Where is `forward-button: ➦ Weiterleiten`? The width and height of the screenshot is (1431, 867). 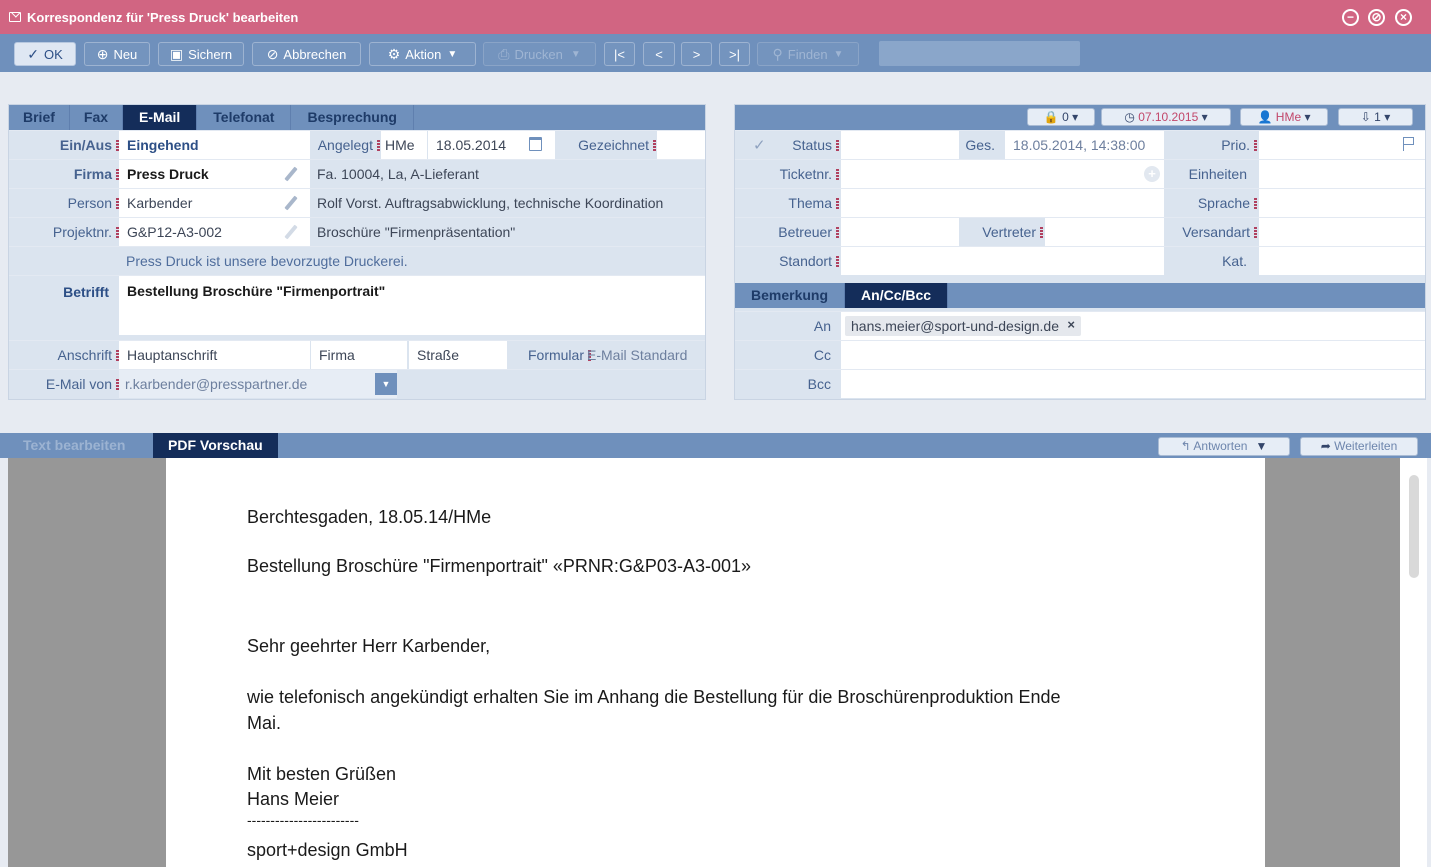 forward-button: ➦ Weiterleiten is located at coordinates (1359, 446).